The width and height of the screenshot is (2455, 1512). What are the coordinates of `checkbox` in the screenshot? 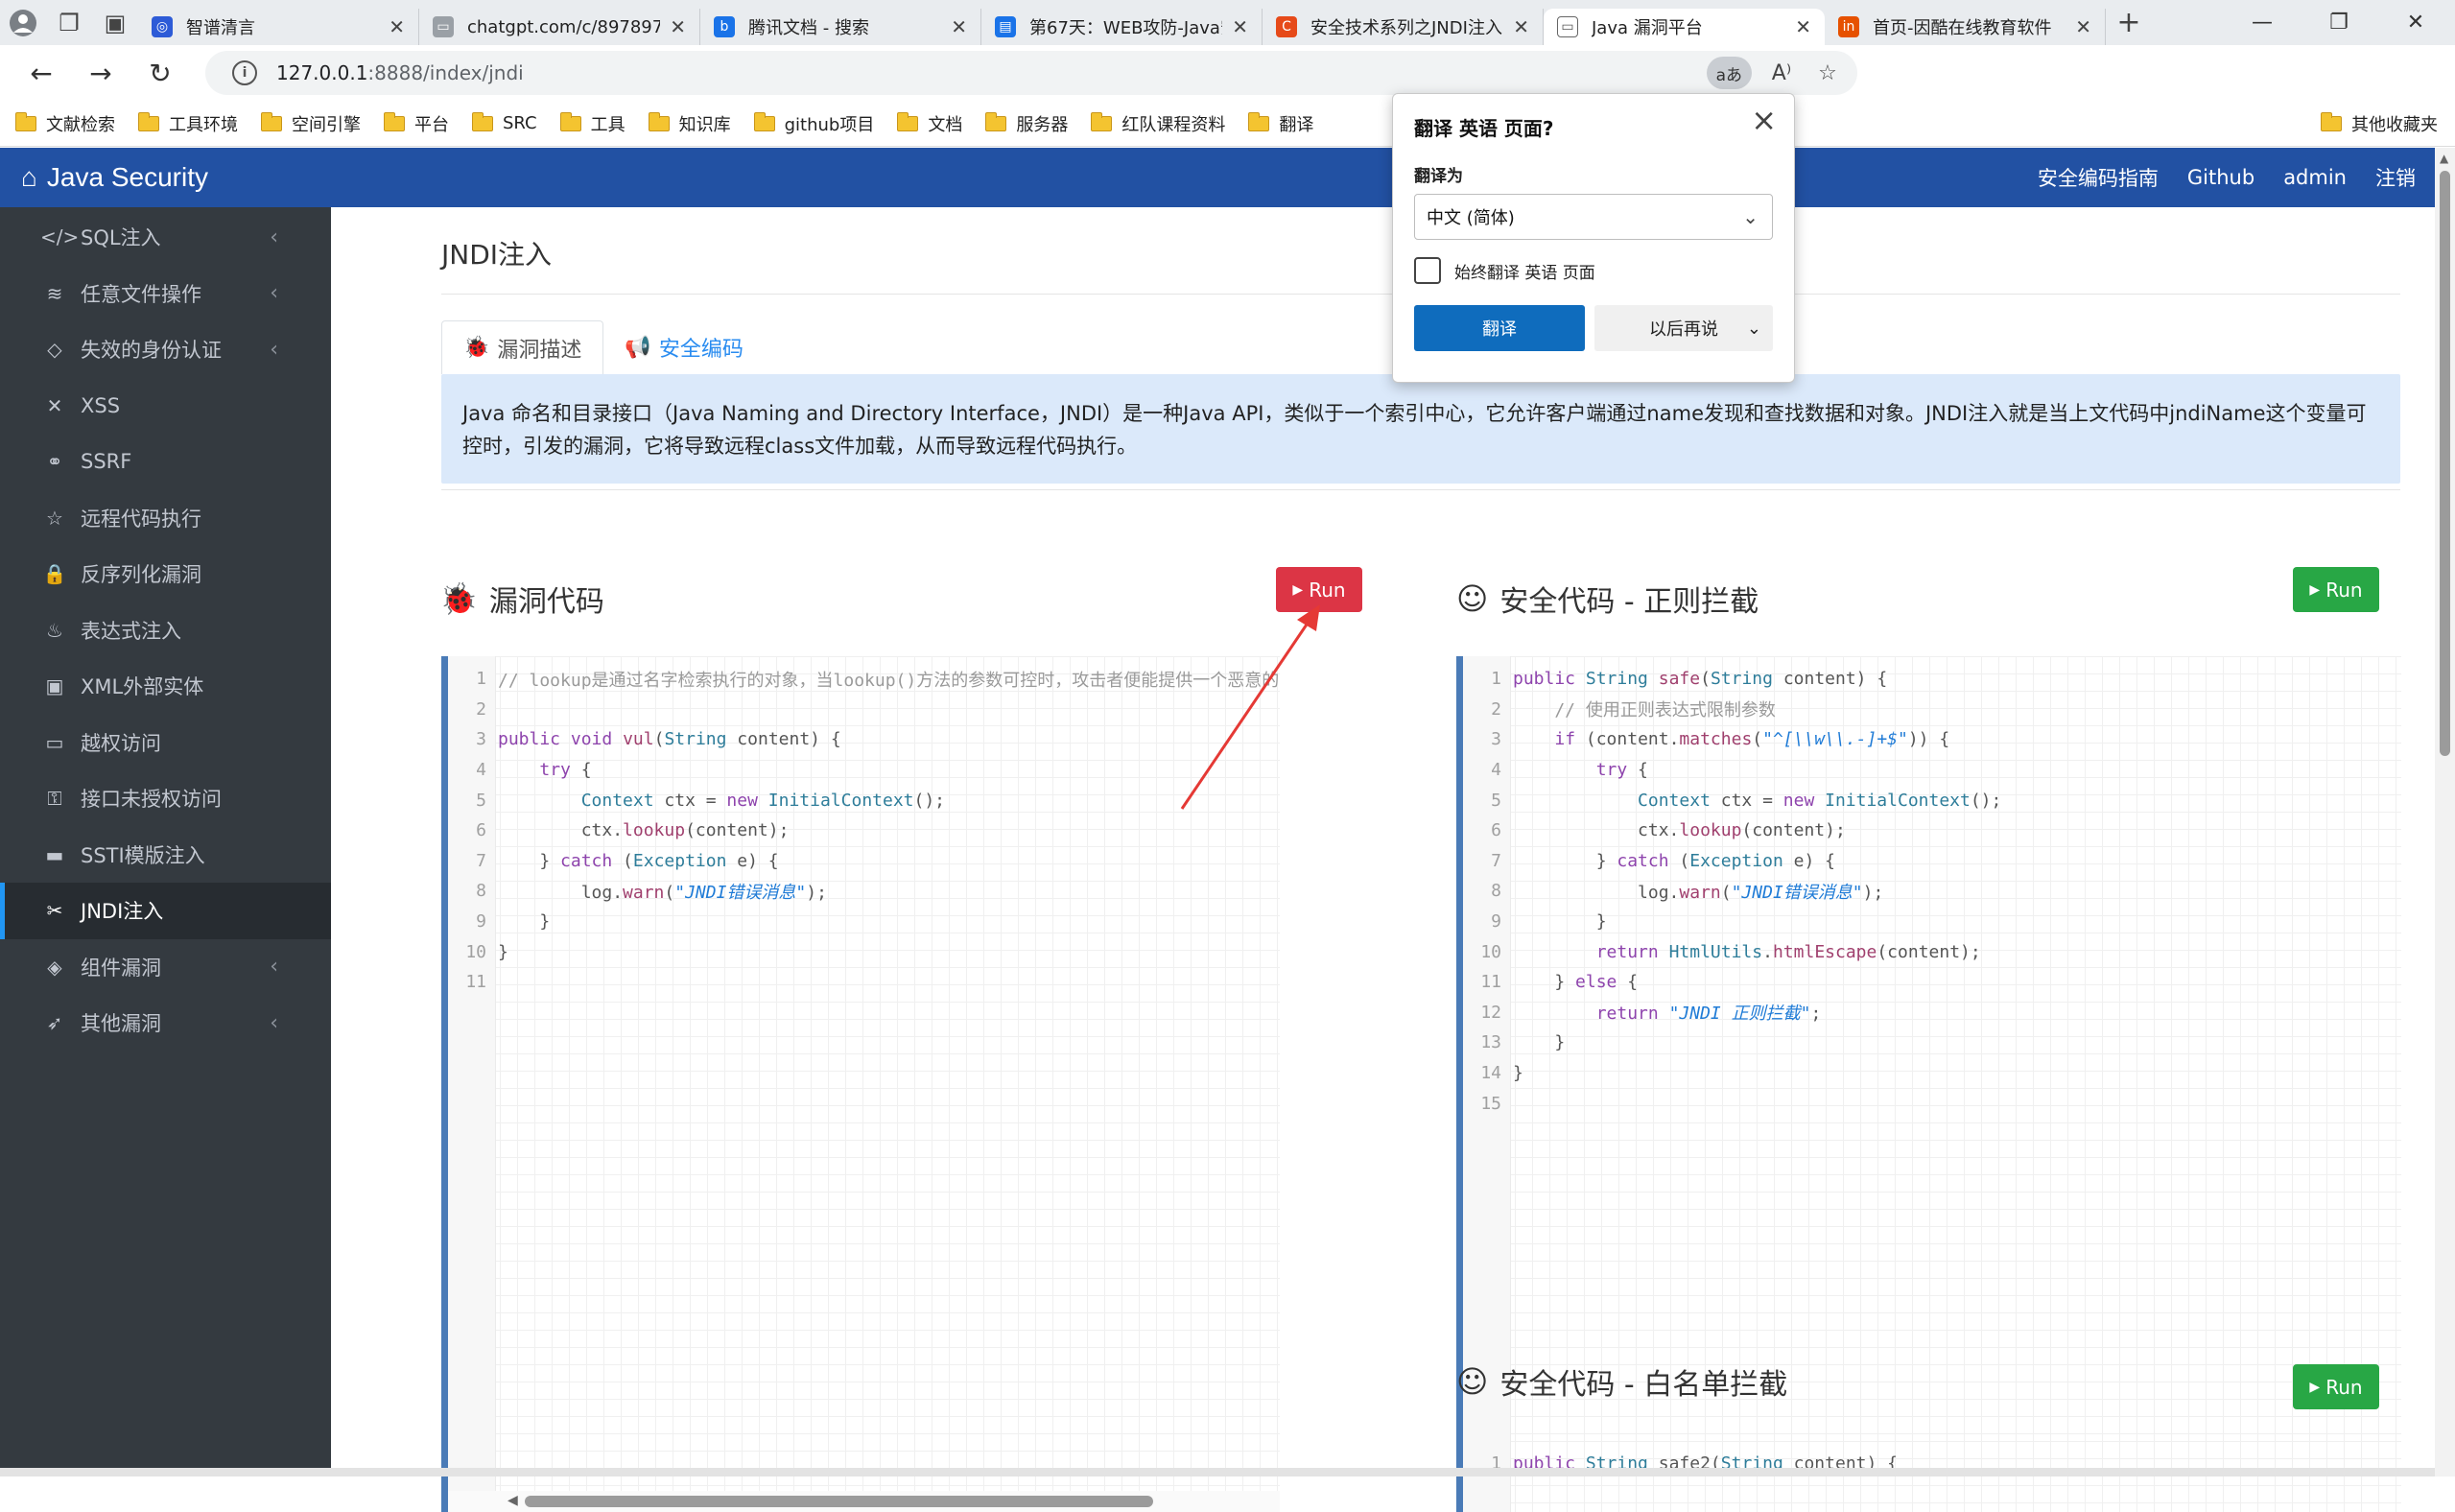 It's located at (1427, 270).